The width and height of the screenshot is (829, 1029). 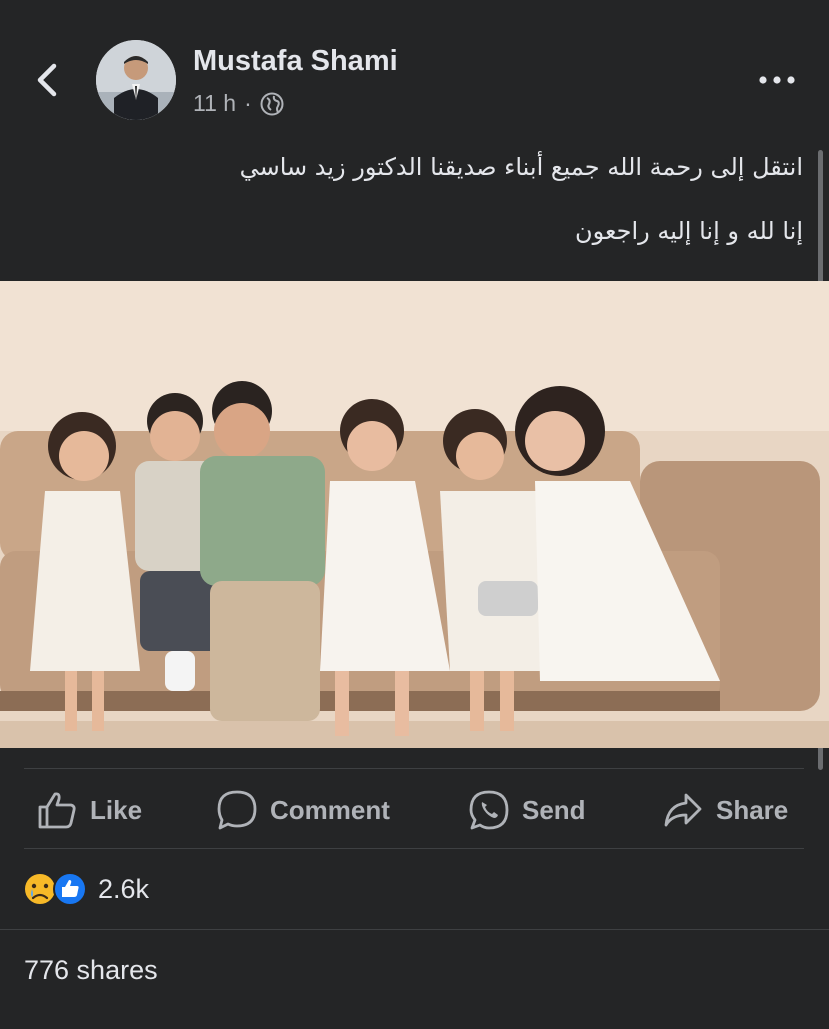 I want to click on post-header: Mustafa Shami 11 h ·, so click(x=414, y=70).